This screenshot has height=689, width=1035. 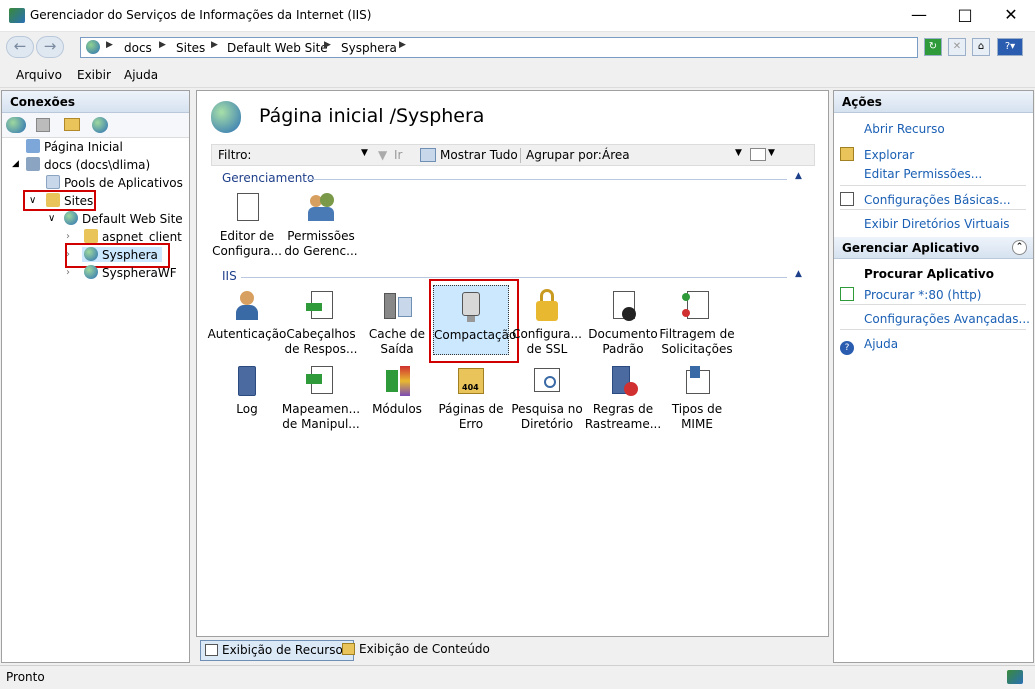 What do you see at coordinates (1019, 247) in the screenshot?
I see `collapse-section-icon: ⌃` at bounding box center [1019, 247].